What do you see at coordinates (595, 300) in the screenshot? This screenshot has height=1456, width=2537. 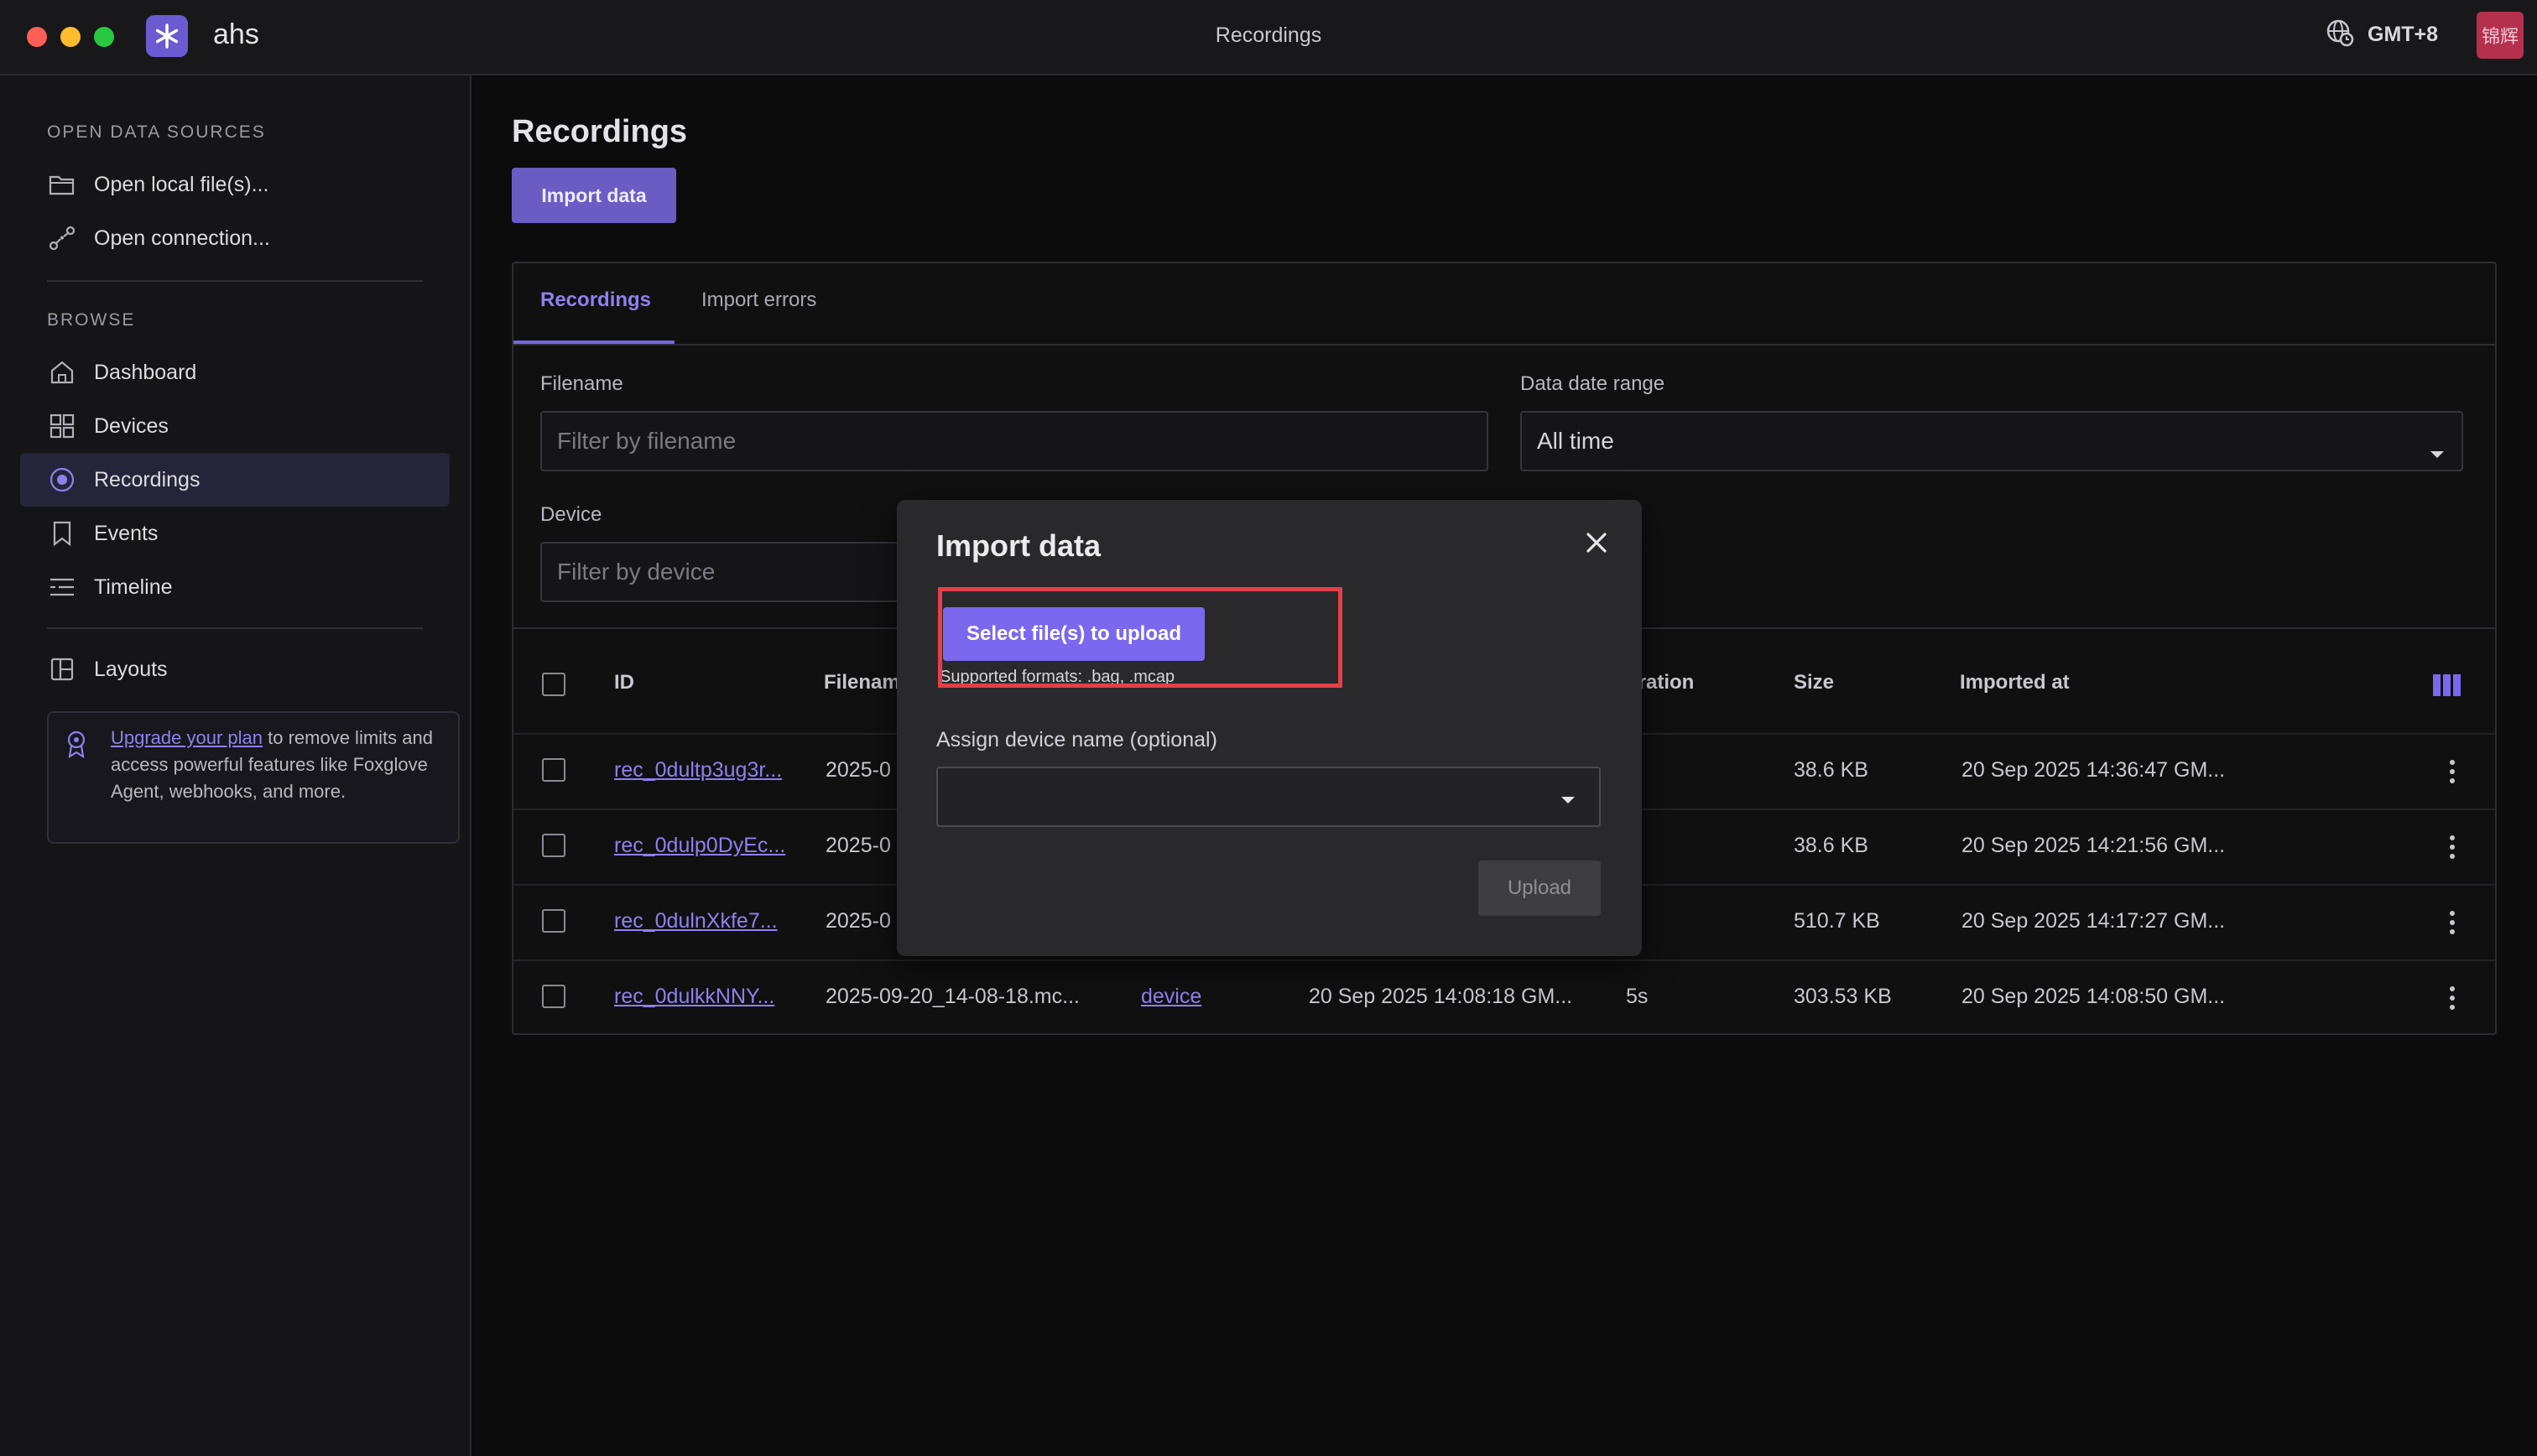 I see `tab-recordings: Recordings` at bounding box center [595, 300].